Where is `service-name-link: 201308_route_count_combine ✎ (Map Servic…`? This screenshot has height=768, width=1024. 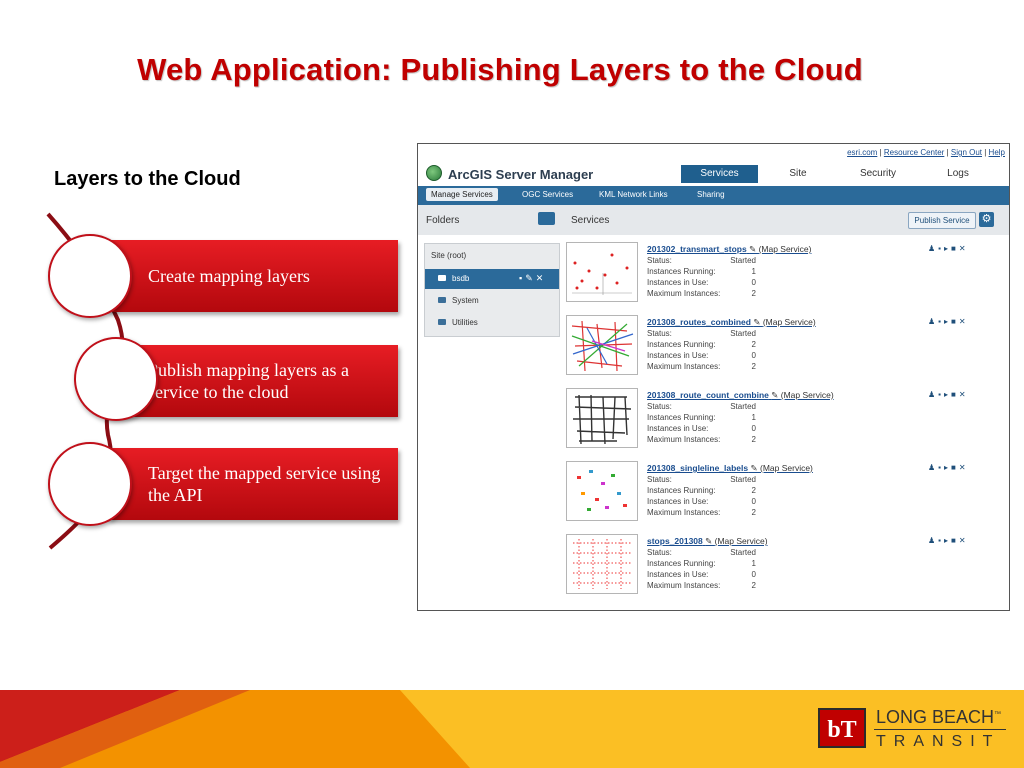
service-name-link: 201308_route_count_combine ✎ (Map Servic… is located at coordinates (740, 395).